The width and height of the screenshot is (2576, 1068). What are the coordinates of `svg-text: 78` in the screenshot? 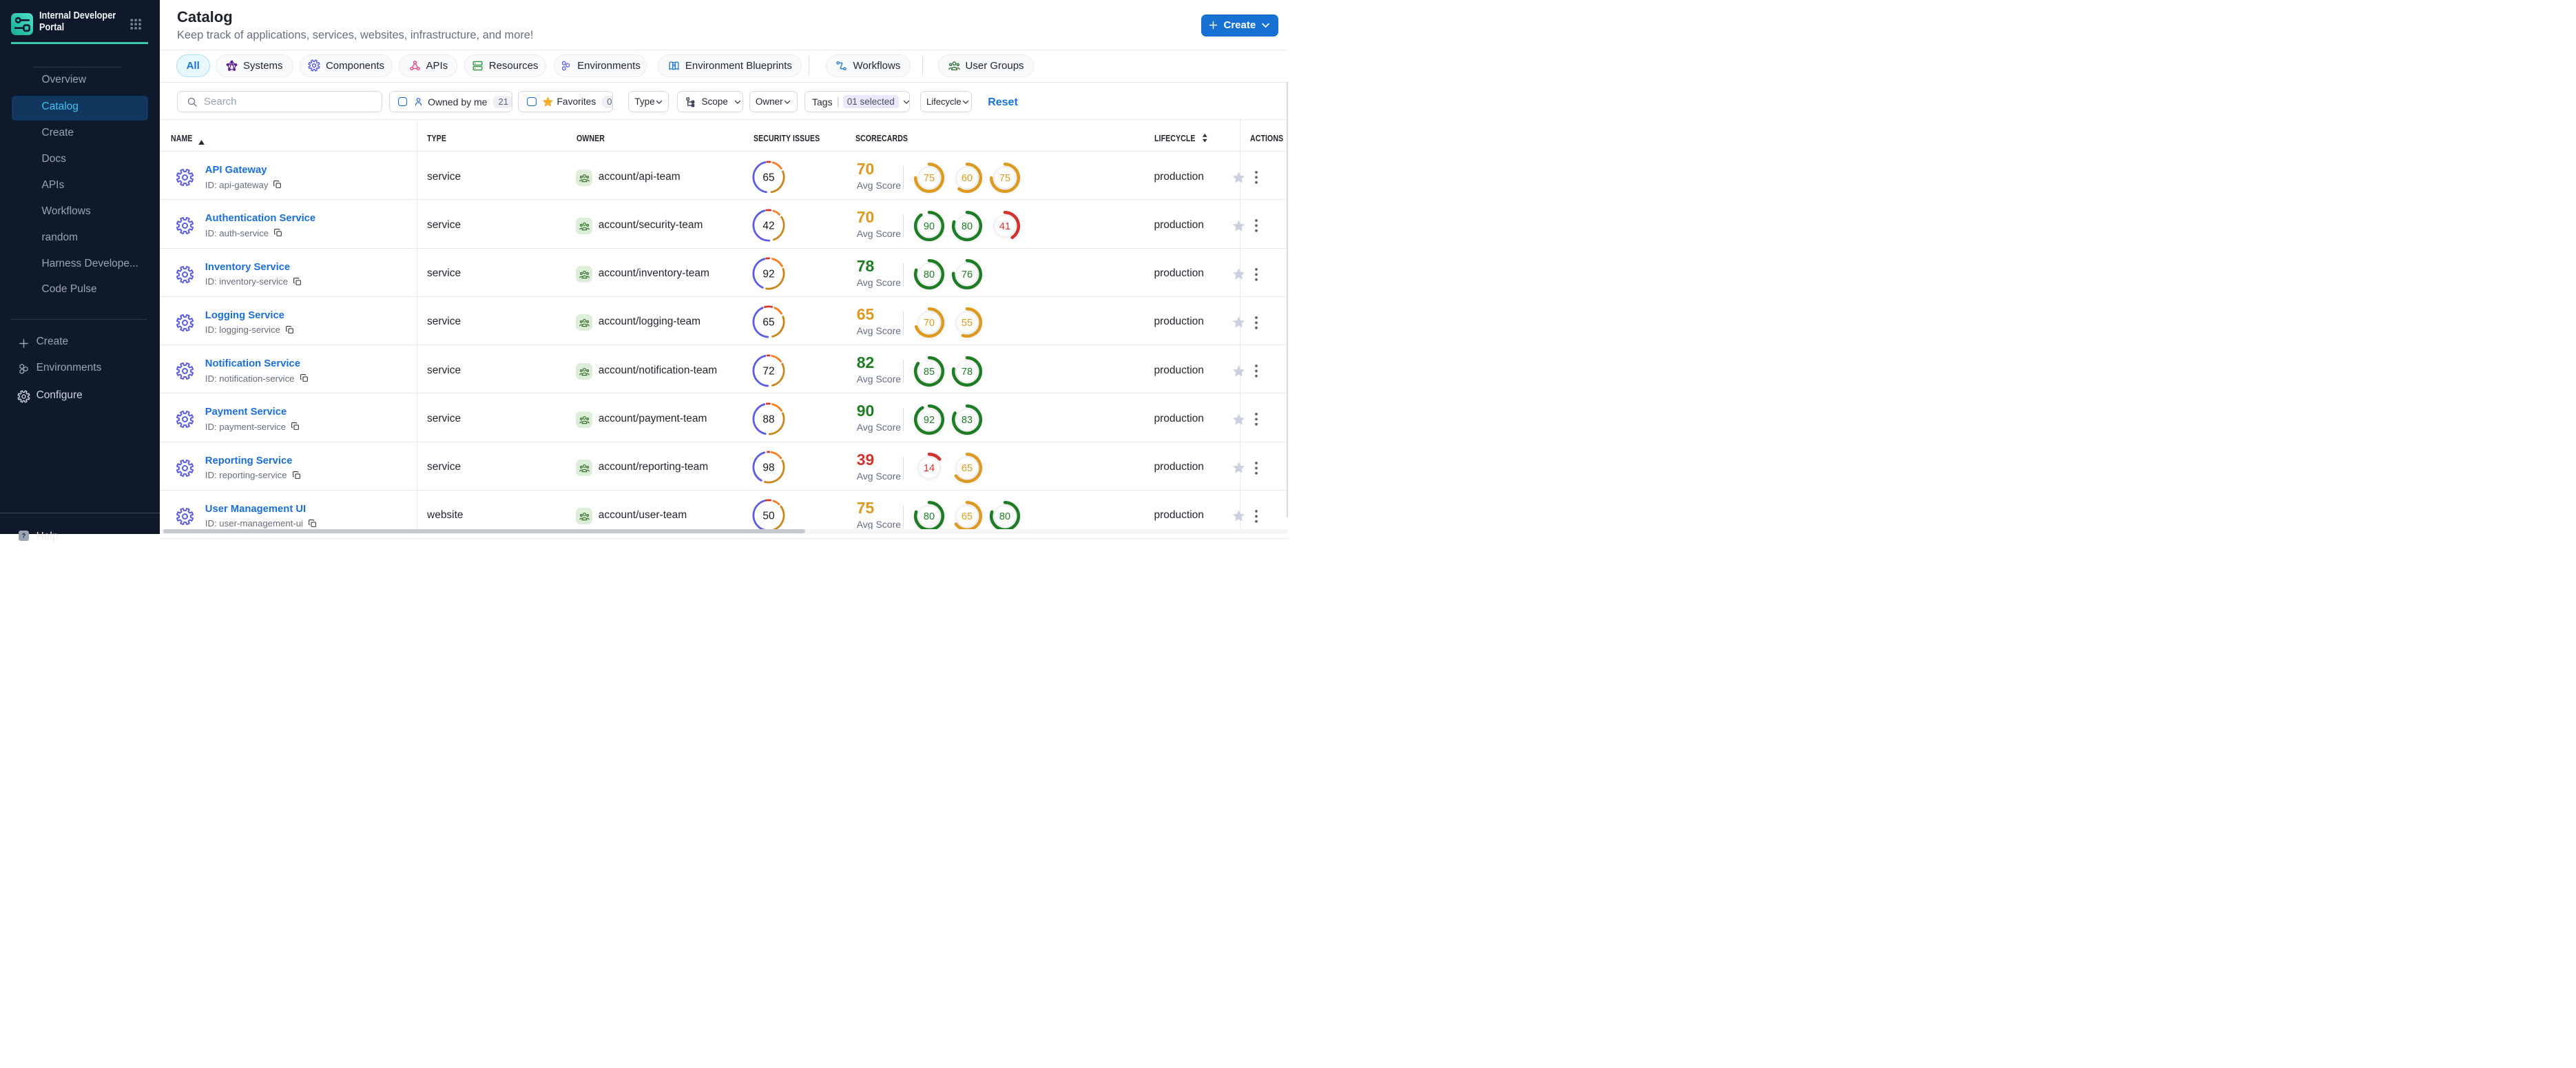 It's located at (967, 373).